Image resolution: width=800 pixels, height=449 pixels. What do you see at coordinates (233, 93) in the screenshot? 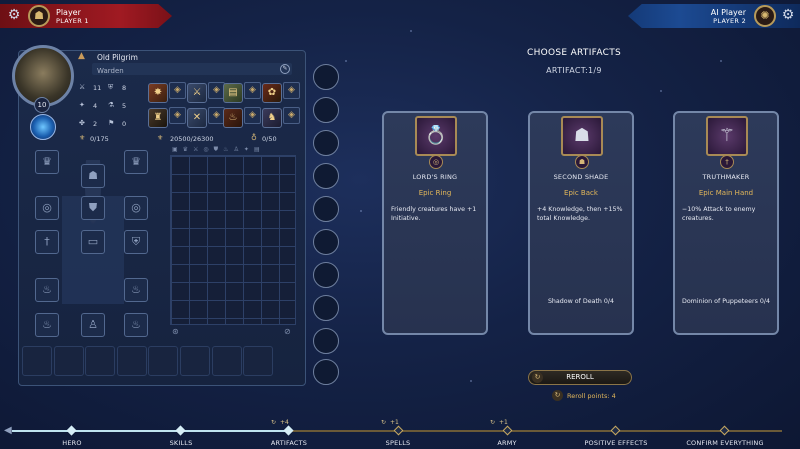
I see `skill-slot: ▤` at bounding box center [233, 93].